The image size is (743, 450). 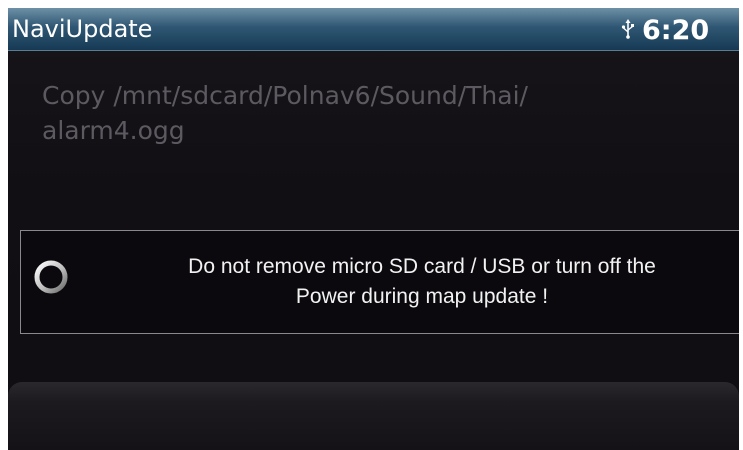 What do you see at coordinates (113, 130) in the screenshot?
I see `copy-status-line-2: alarm4.ogg` at bounding box center [113, 130].